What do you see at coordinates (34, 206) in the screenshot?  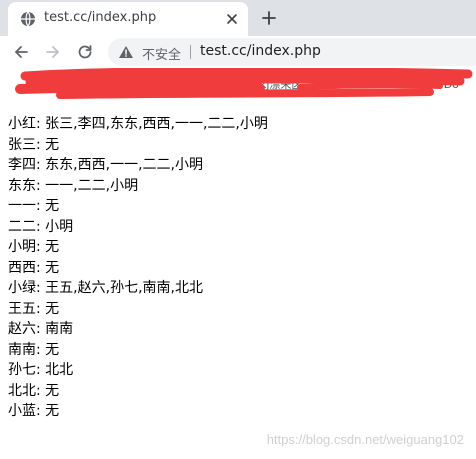 I see `text-line: 一一: 无` at bounding box center [34, 206].